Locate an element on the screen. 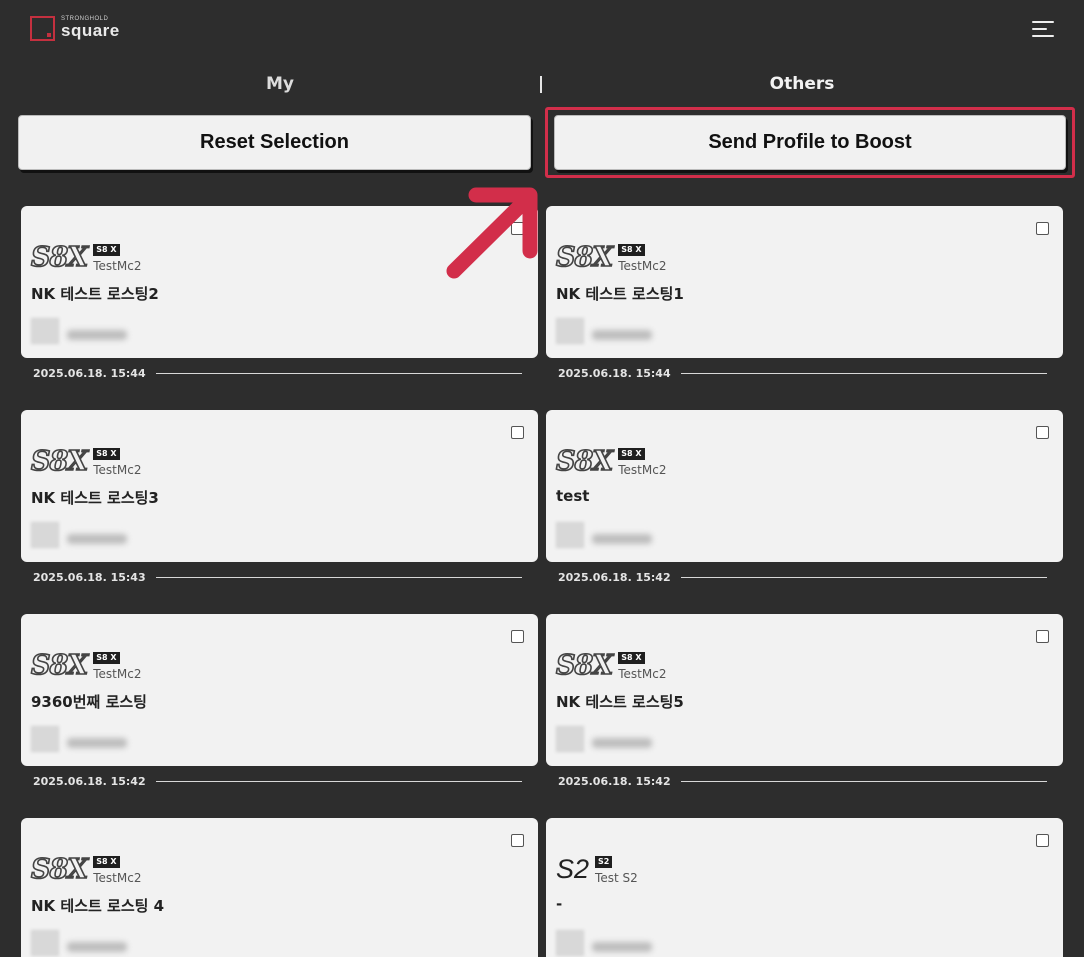 The height and width of the screenshot is (957, 1084). card-title: test is located at coordinates (573, 496).